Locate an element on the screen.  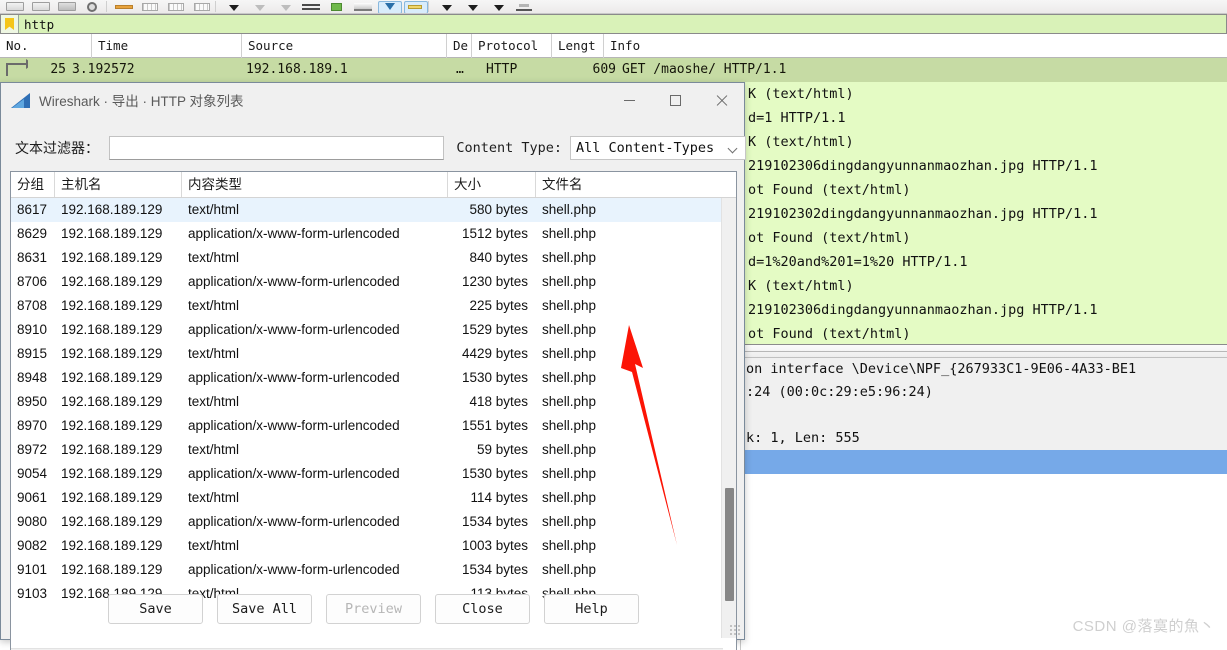
table-cell-content-type: application/x-www-form-urlencoded is located at coordinates (294, 329).